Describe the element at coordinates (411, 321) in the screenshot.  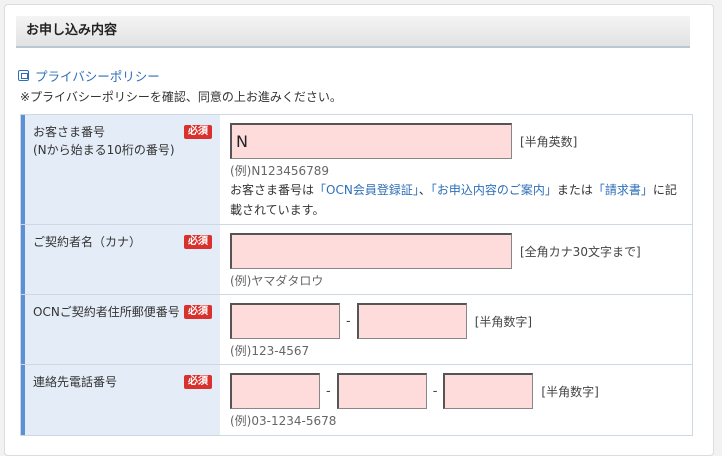
I see `postal-code-second-input` at that location.